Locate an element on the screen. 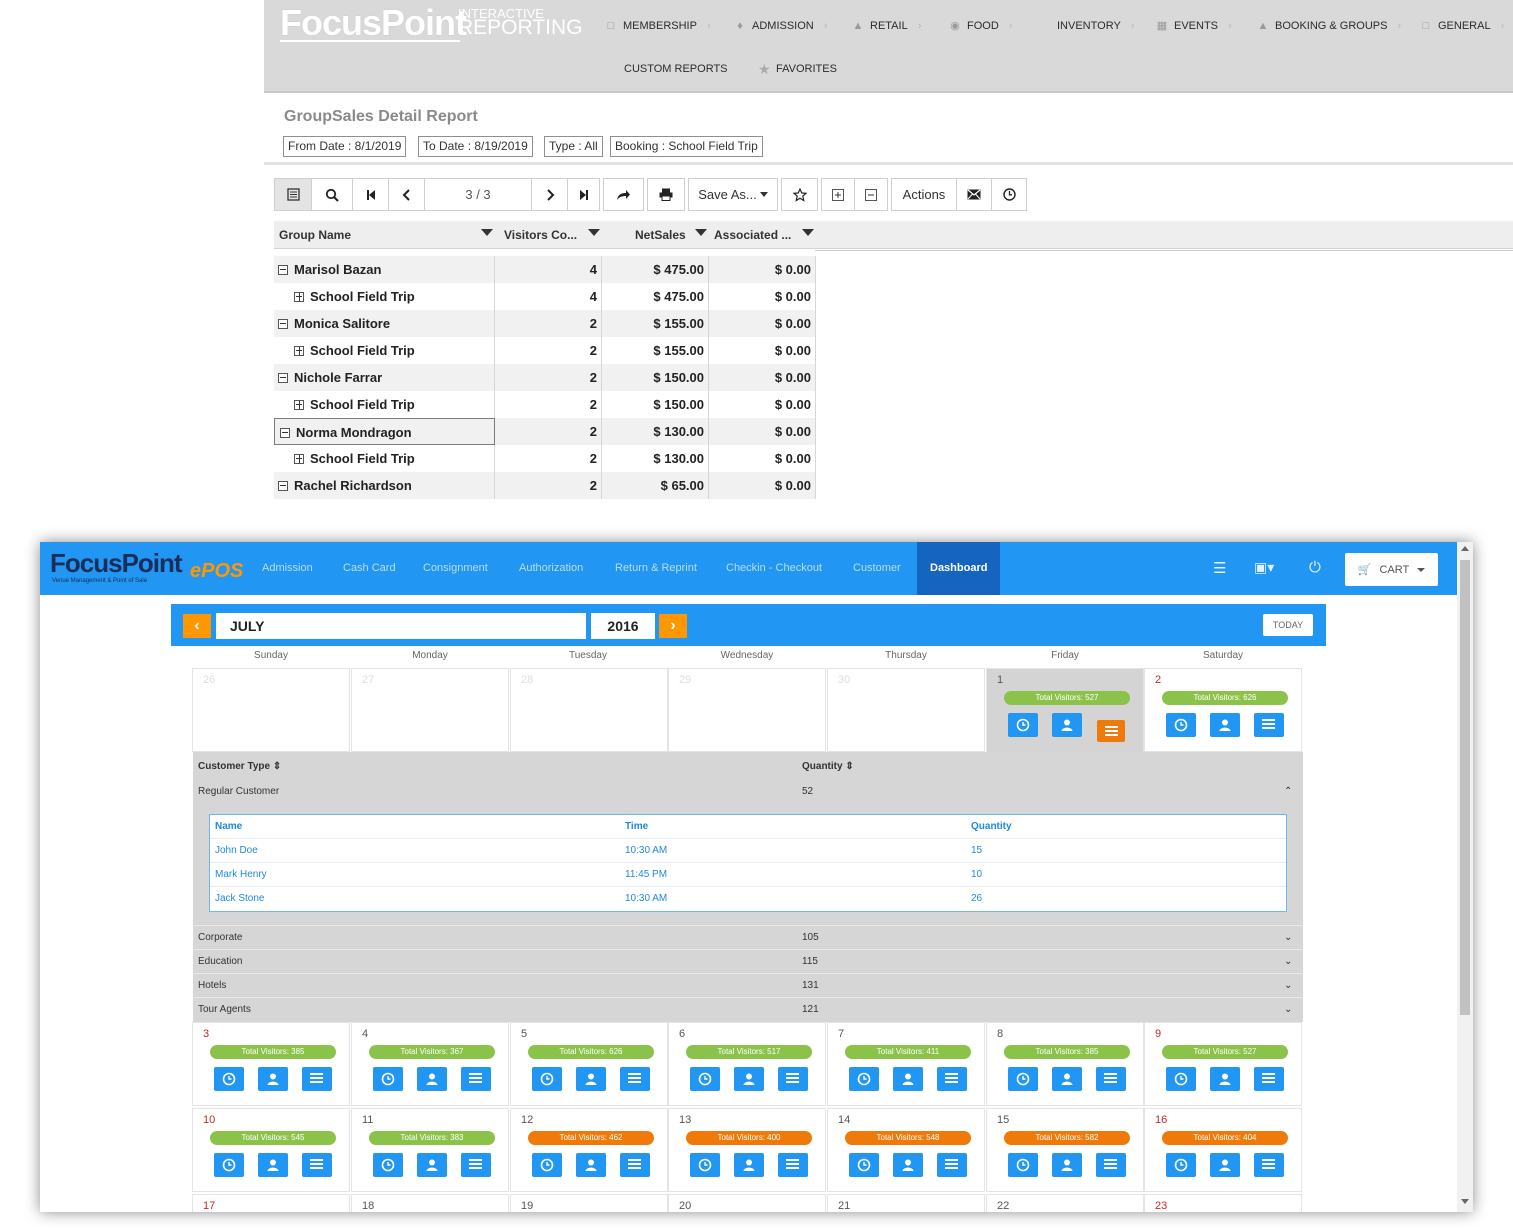  actions-button: Actions is located at coordinates (924, 194).